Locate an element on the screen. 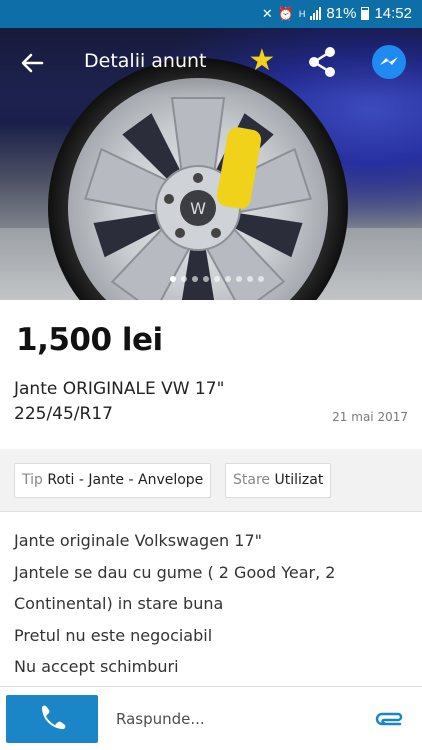 The width and height of the screenshot is (422, 750). bottom-action-bar is located at coordinates (211, 718).